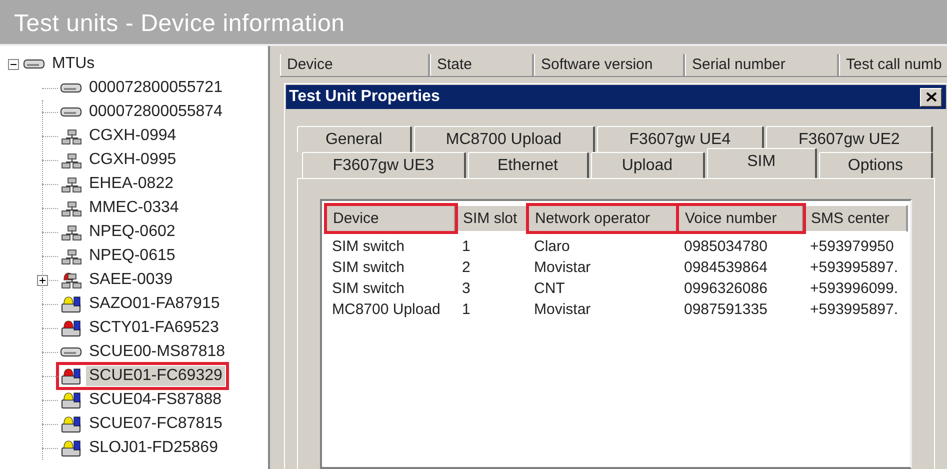 The image size is (947, 469). I want to click on close-button, so click(931, 97).